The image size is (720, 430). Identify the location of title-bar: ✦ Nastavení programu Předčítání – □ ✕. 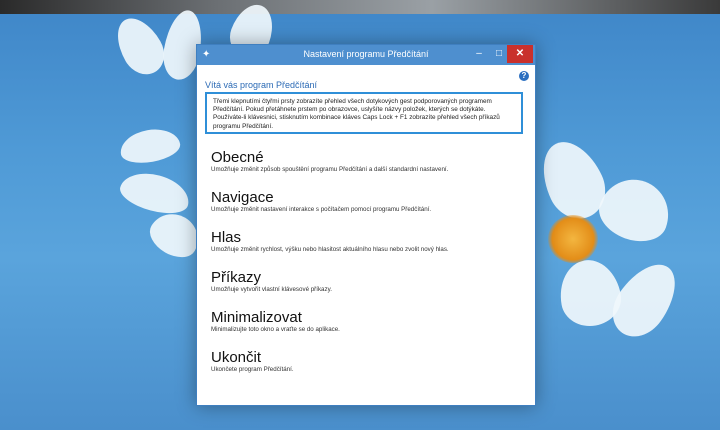
(366, 55).